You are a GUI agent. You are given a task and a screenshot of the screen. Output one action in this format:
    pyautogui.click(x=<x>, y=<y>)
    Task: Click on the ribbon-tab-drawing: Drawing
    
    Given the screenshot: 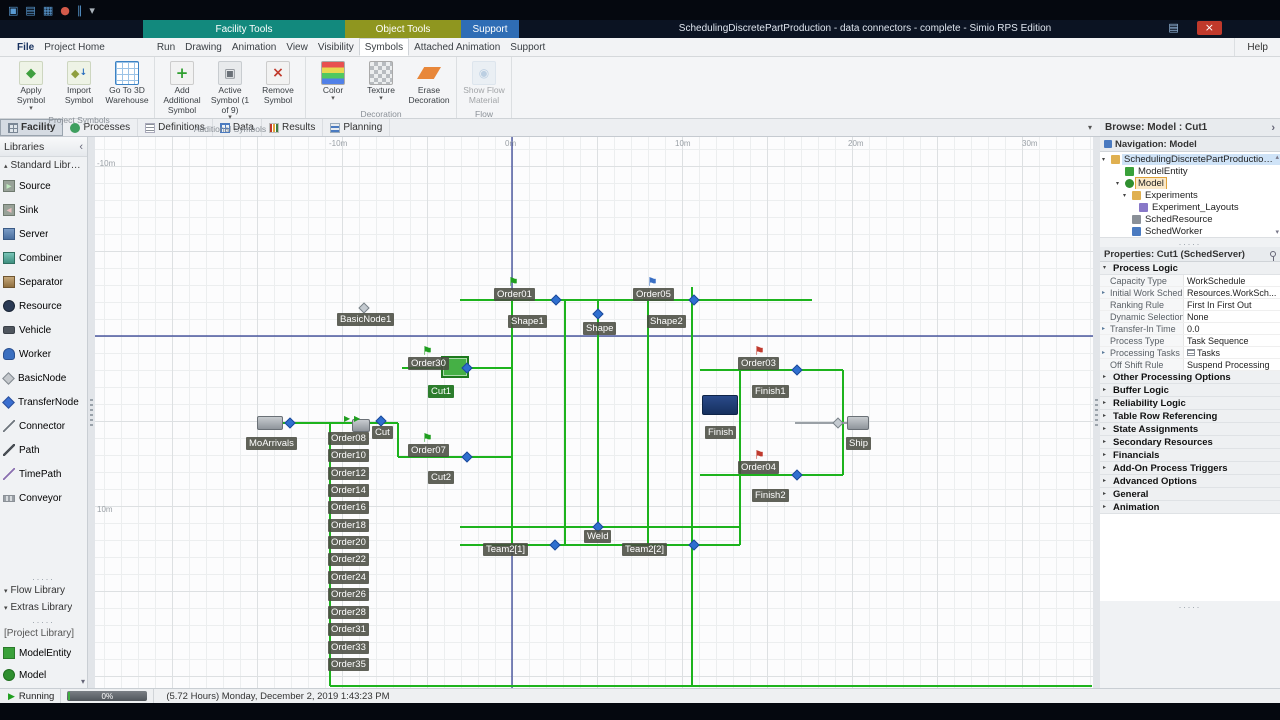 What is the action you would take?
    pyautogui.click(x=203, y=47)
    